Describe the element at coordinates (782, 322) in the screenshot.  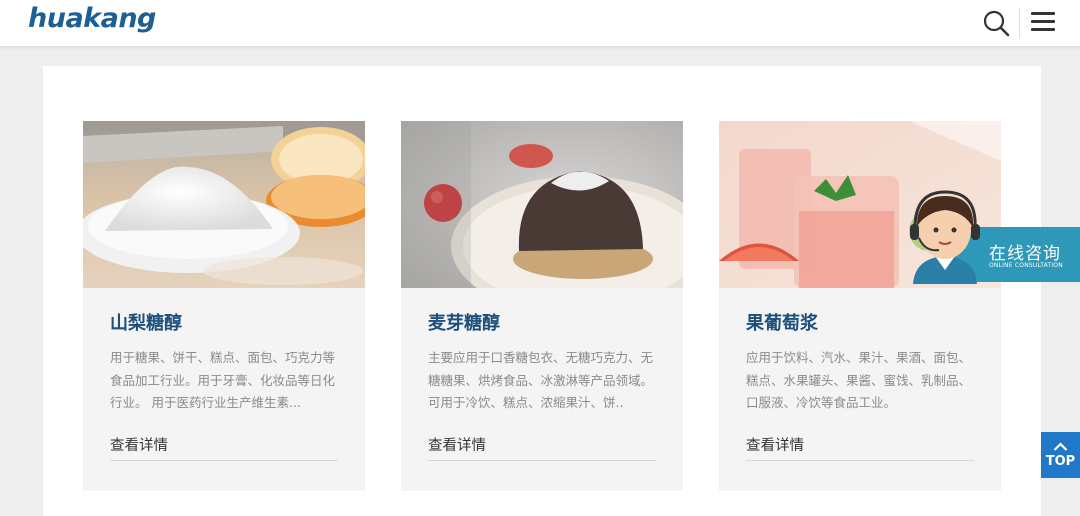
I see `product-title: 果葡萄浆` at that location.